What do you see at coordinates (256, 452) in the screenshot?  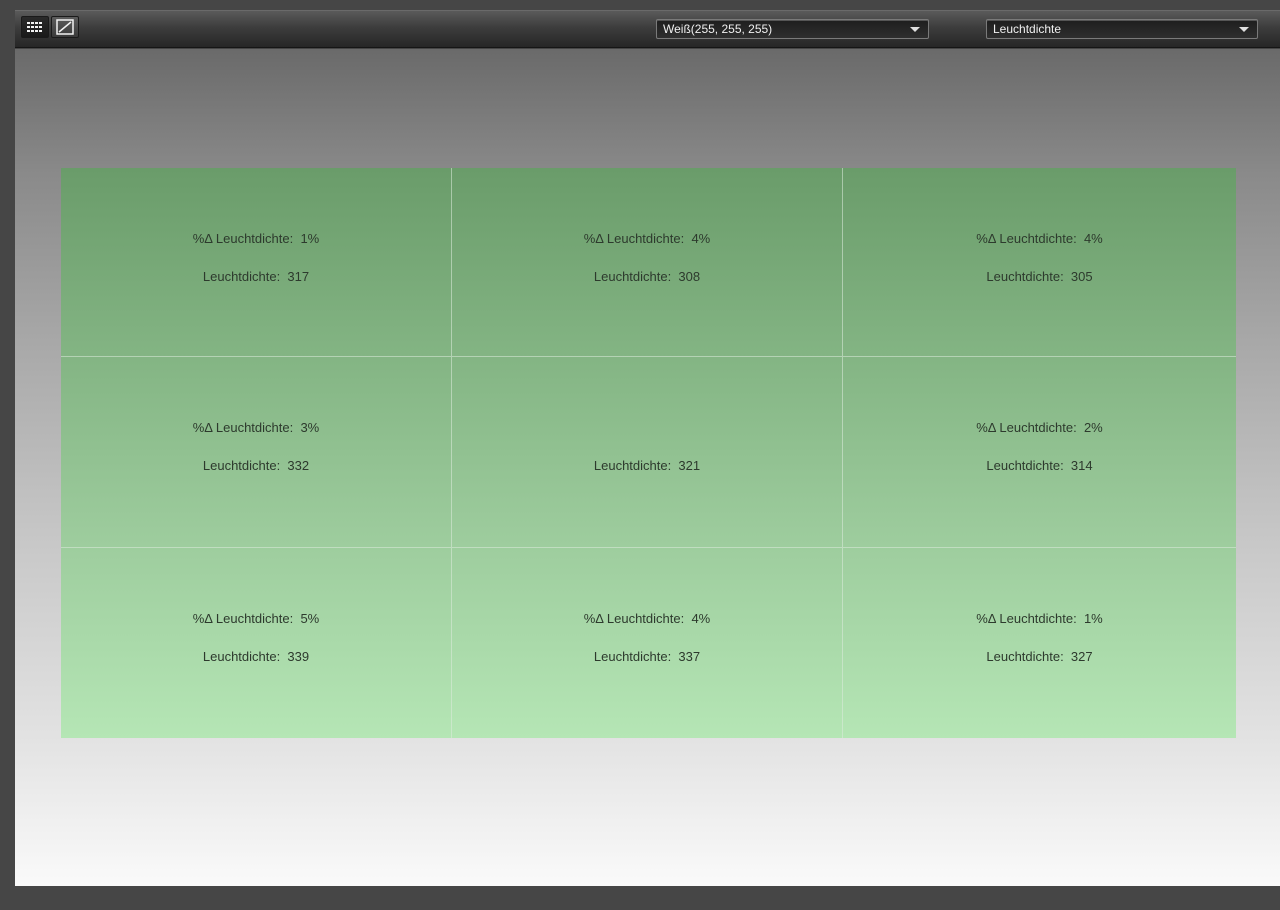 I see `grid-cell-4: %Δ Leuchtdichte: 3% Leuchtdichte: 332` at bounding box center [256, 452].